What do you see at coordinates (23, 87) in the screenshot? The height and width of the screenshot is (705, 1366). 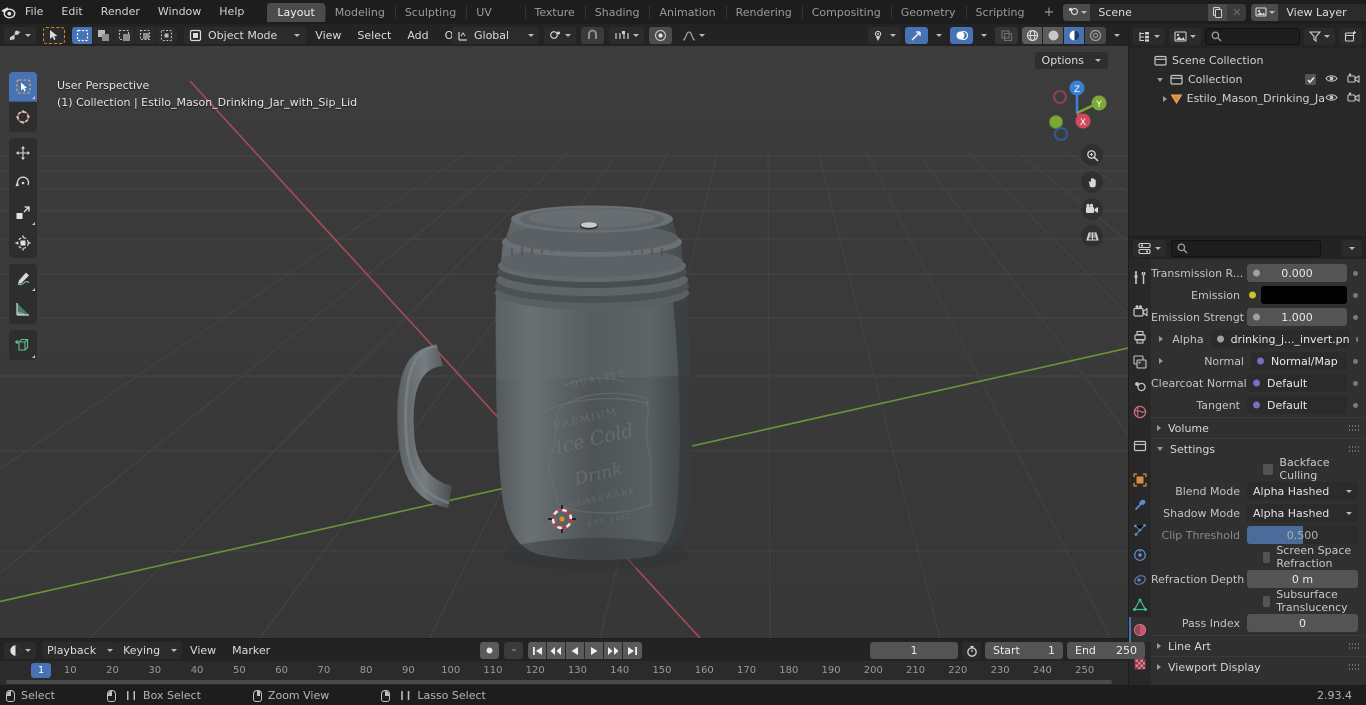 I see `tweak-select-tool` at bounding box center [23, 87].